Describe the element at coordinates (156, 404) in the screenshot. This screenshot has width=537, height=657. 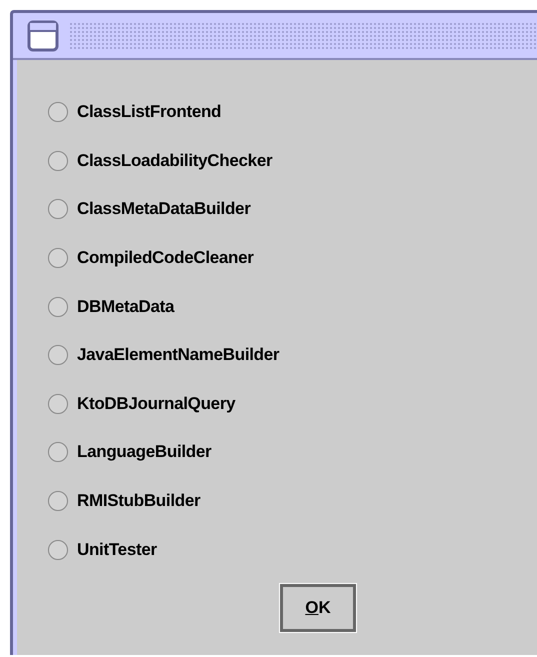
I see `option-label: KtoDBJournalQuery` at that location.